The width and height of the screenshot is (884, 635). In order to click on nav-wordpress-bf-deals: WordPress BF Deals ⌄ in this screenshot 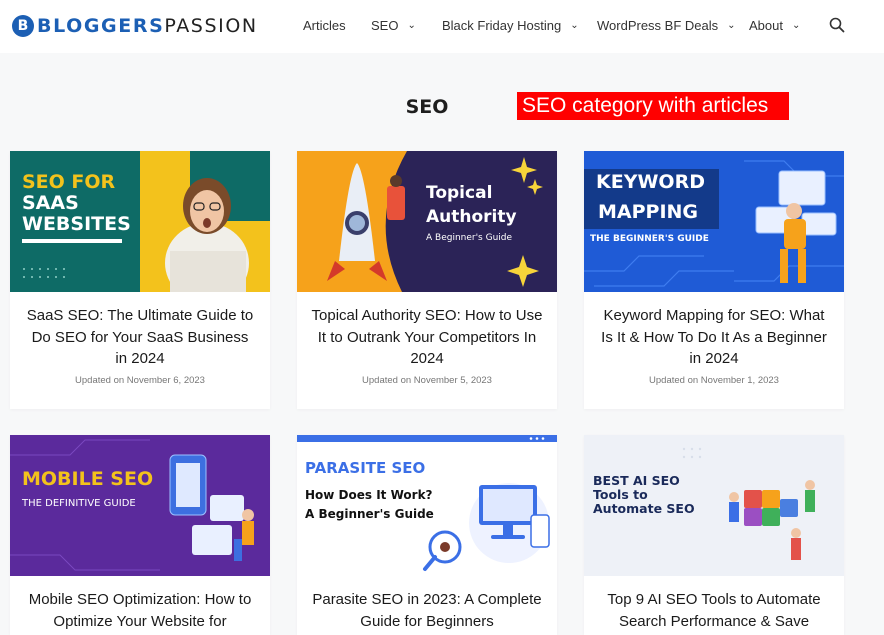, I will do `click(666, 25)`.